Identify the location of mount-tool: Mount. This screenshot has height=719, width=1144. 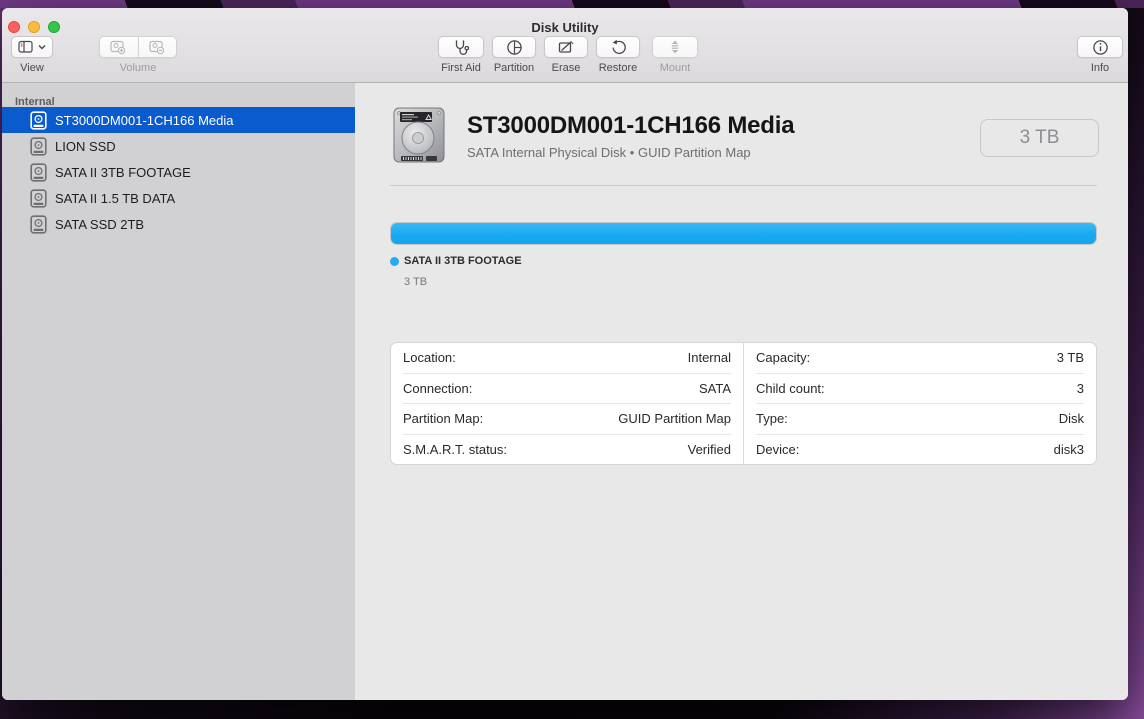
(675, 55).